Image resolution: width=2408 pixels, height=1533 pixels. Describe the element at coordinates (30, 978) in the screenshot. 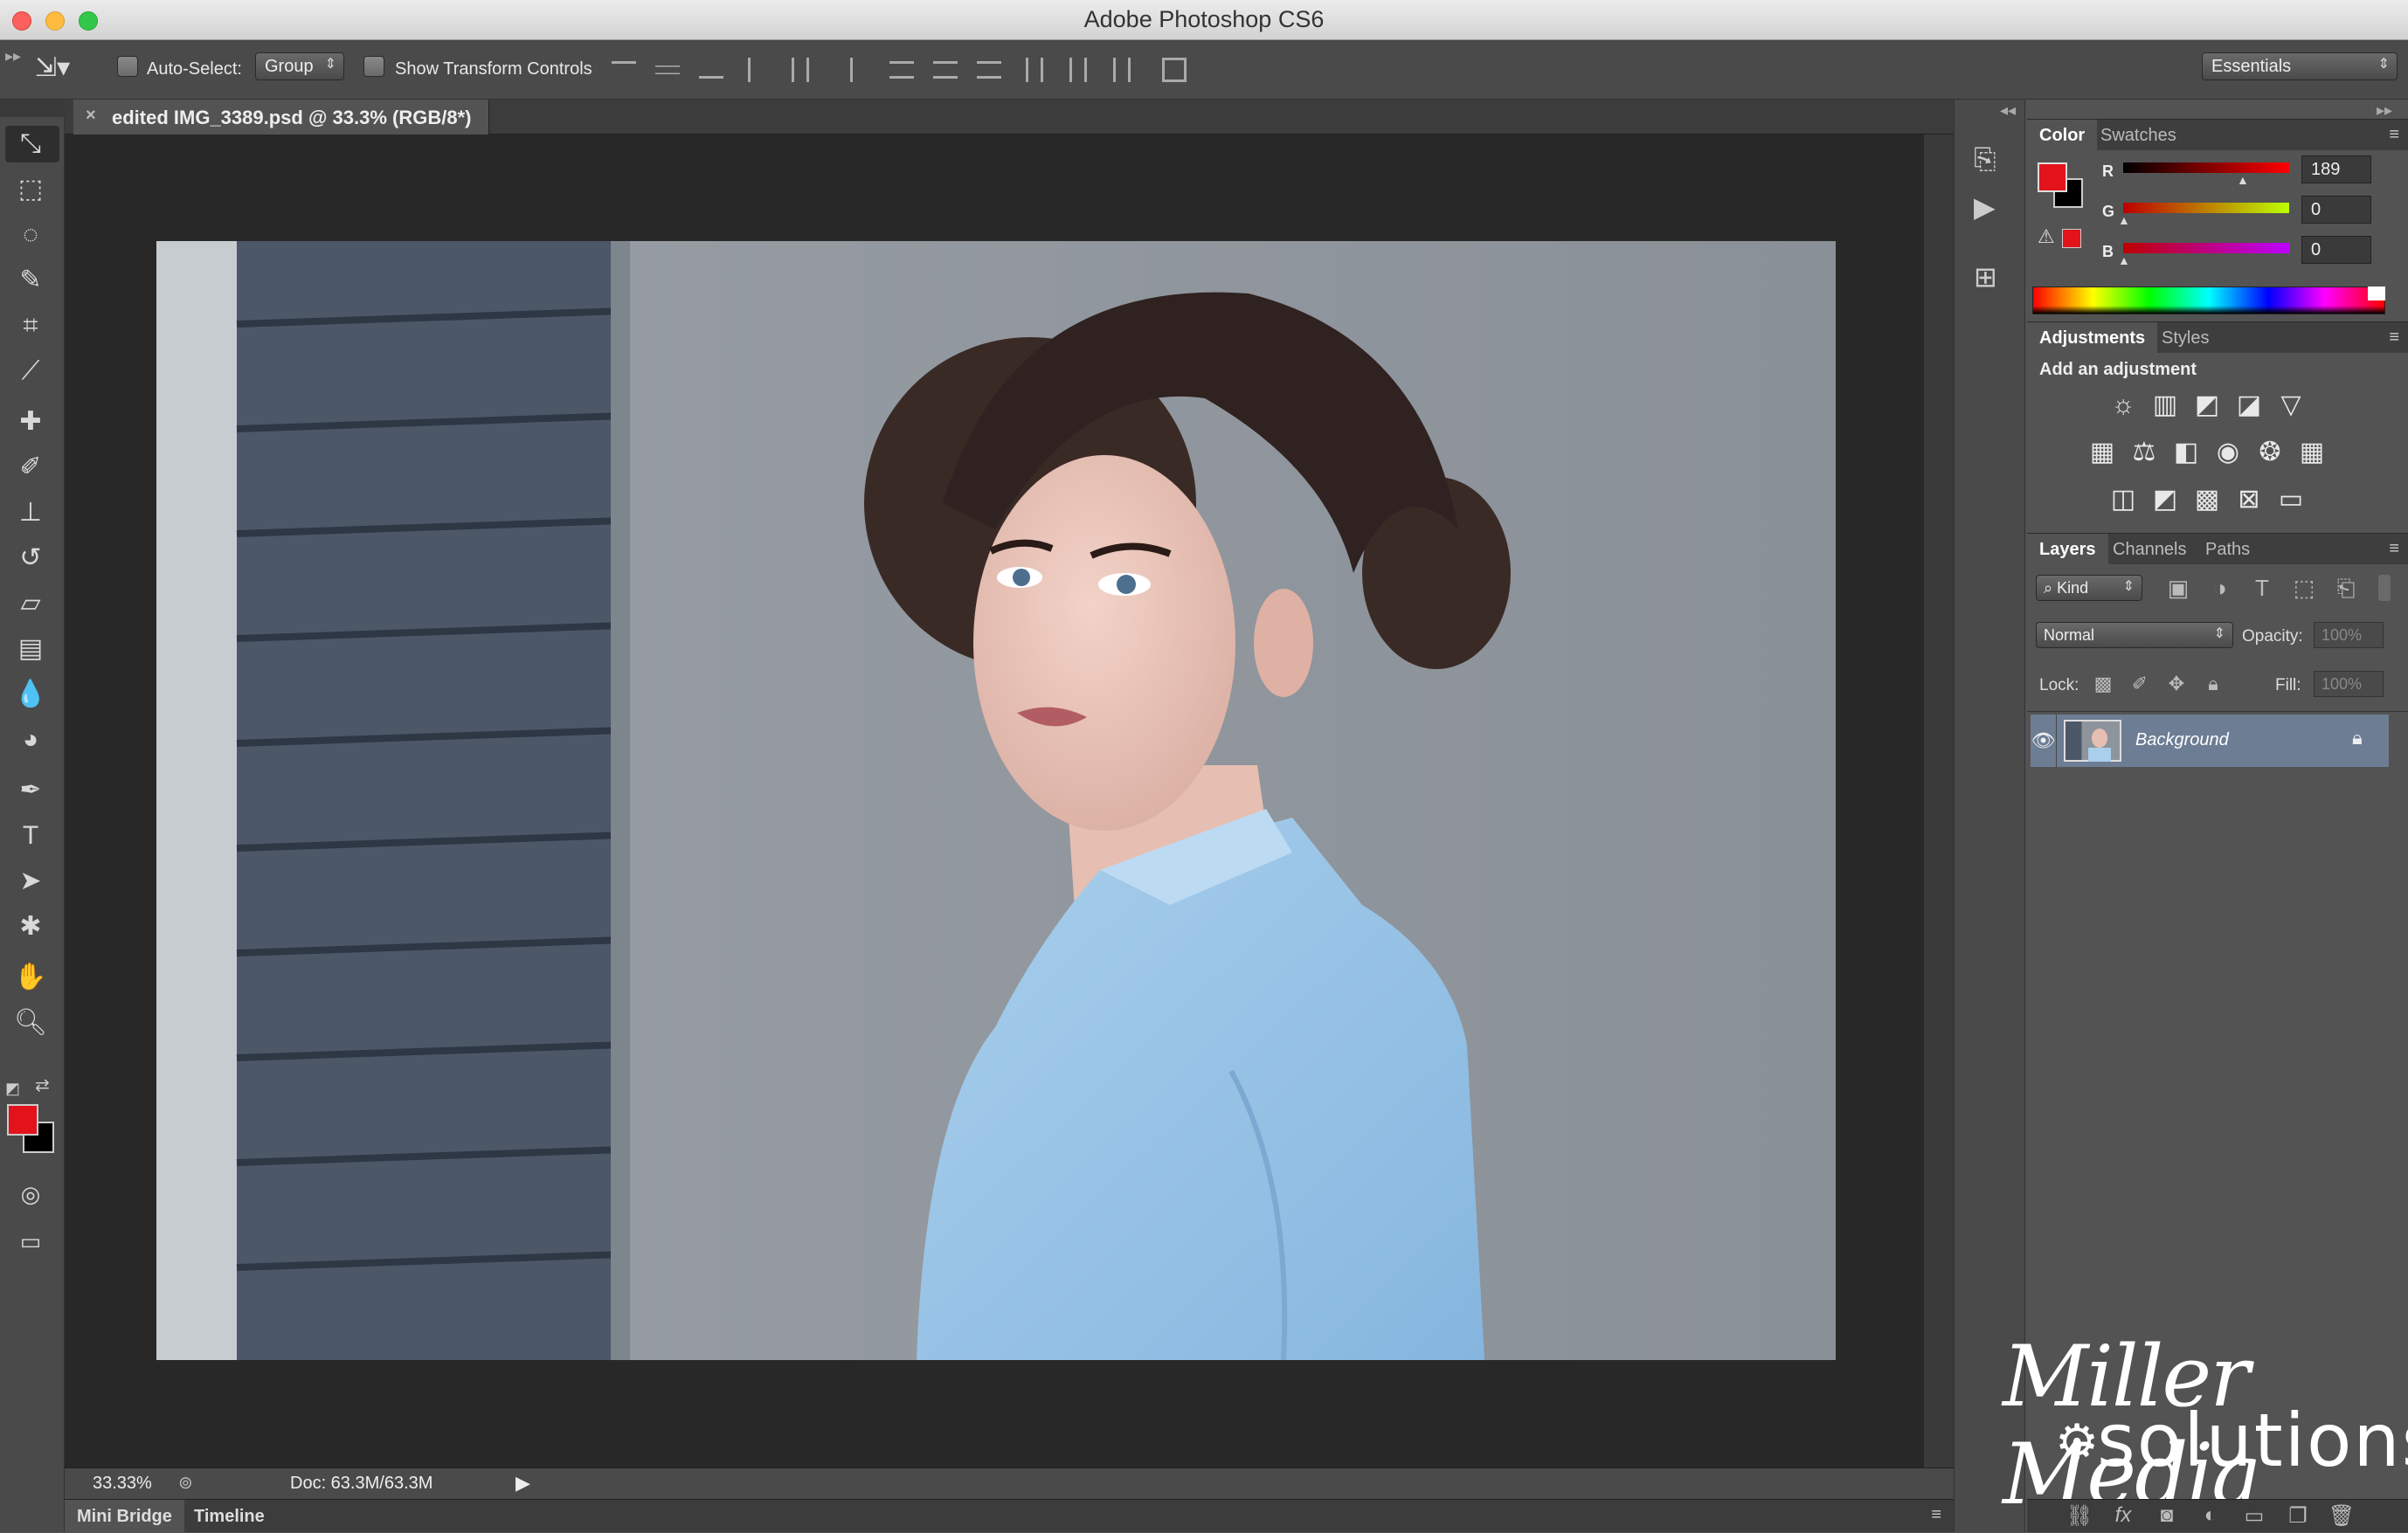

I see `hand-tool-icon: ✋` at that location.